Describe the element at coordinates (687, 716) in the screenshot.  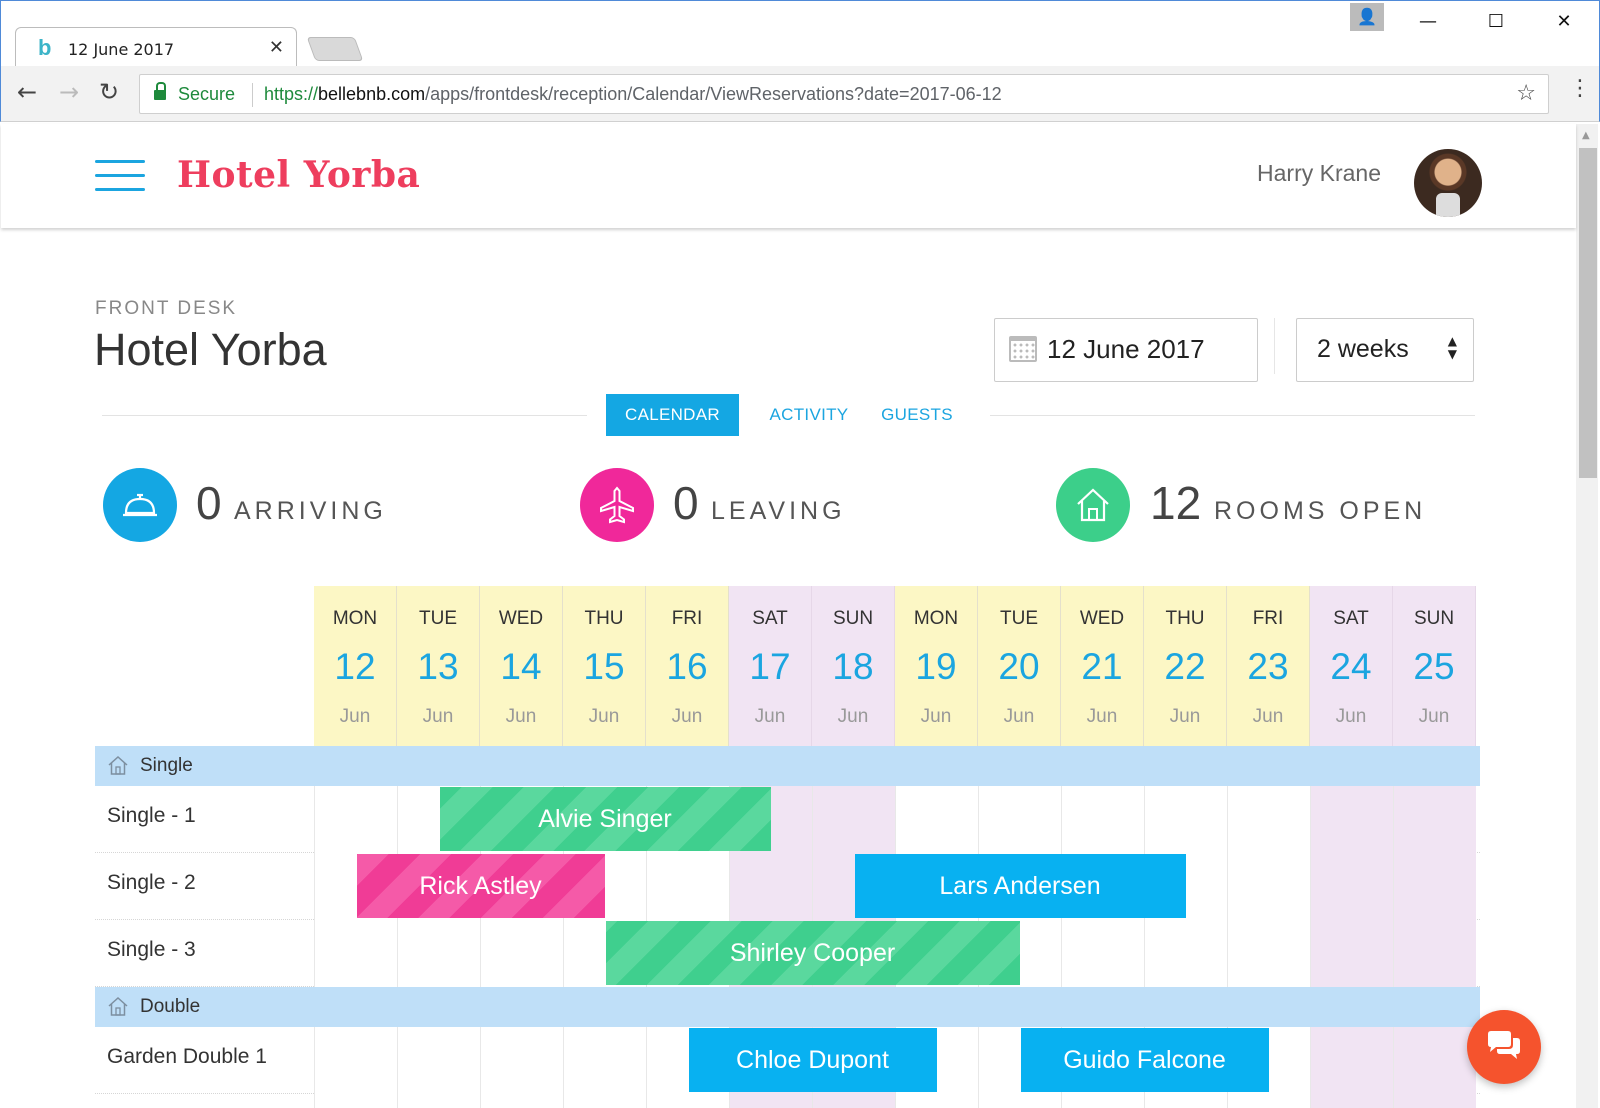
I see `day-month: Jun` at that location.